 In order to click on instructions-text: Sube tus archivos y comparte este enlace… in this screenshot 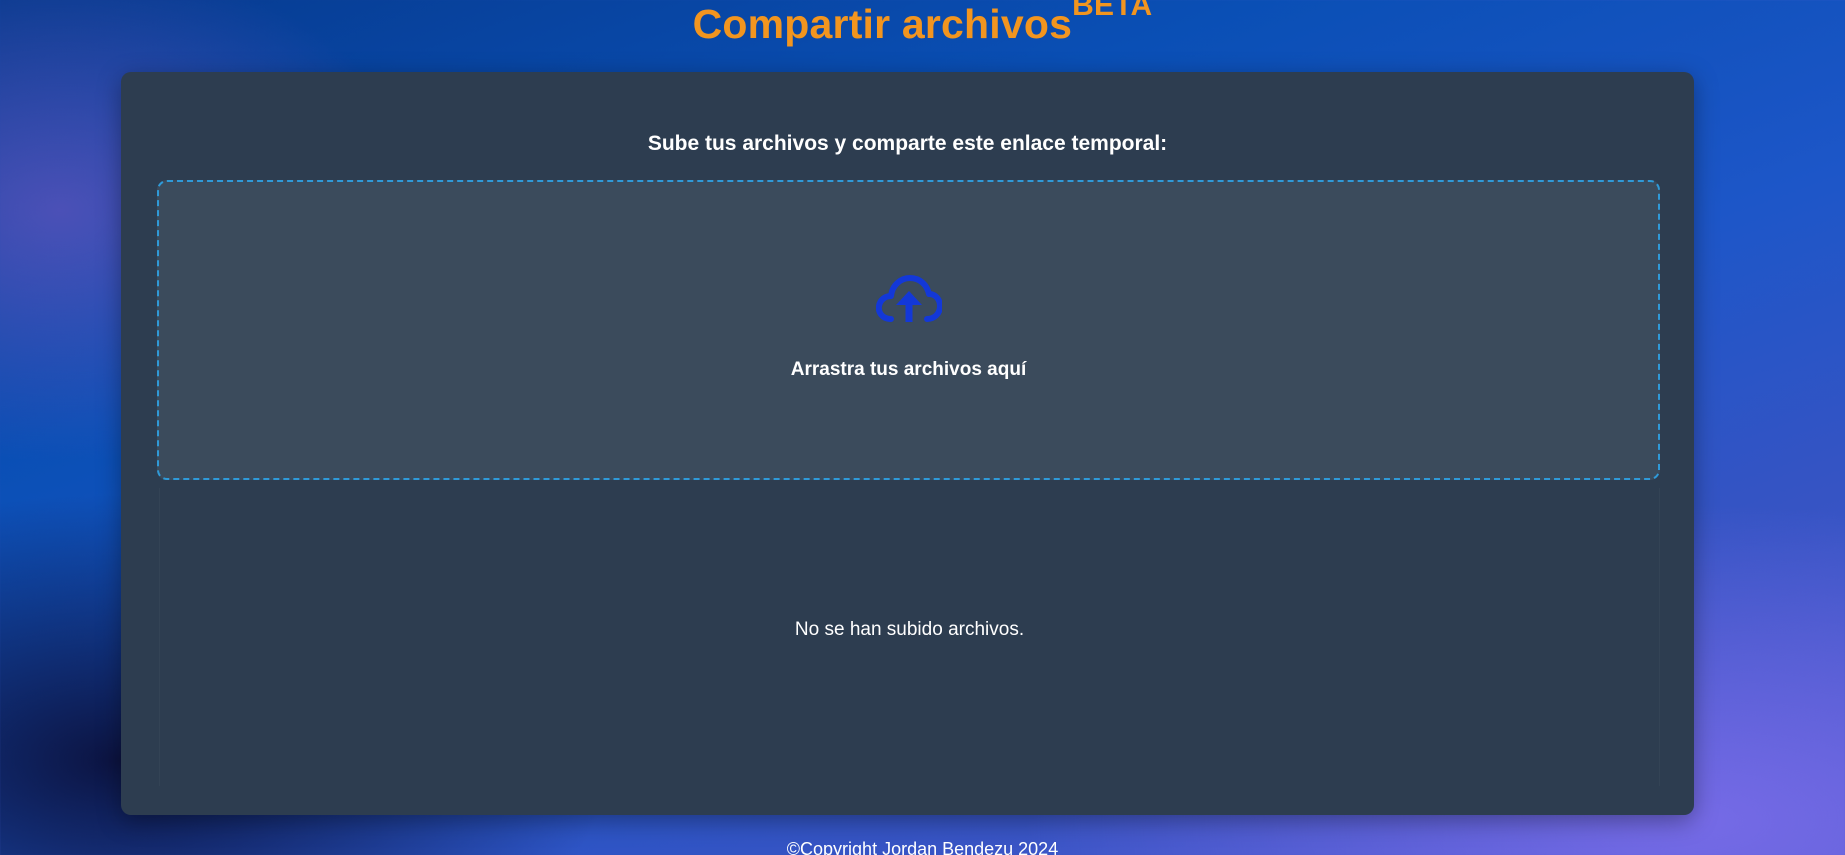, I will do `click(907, 143)`.